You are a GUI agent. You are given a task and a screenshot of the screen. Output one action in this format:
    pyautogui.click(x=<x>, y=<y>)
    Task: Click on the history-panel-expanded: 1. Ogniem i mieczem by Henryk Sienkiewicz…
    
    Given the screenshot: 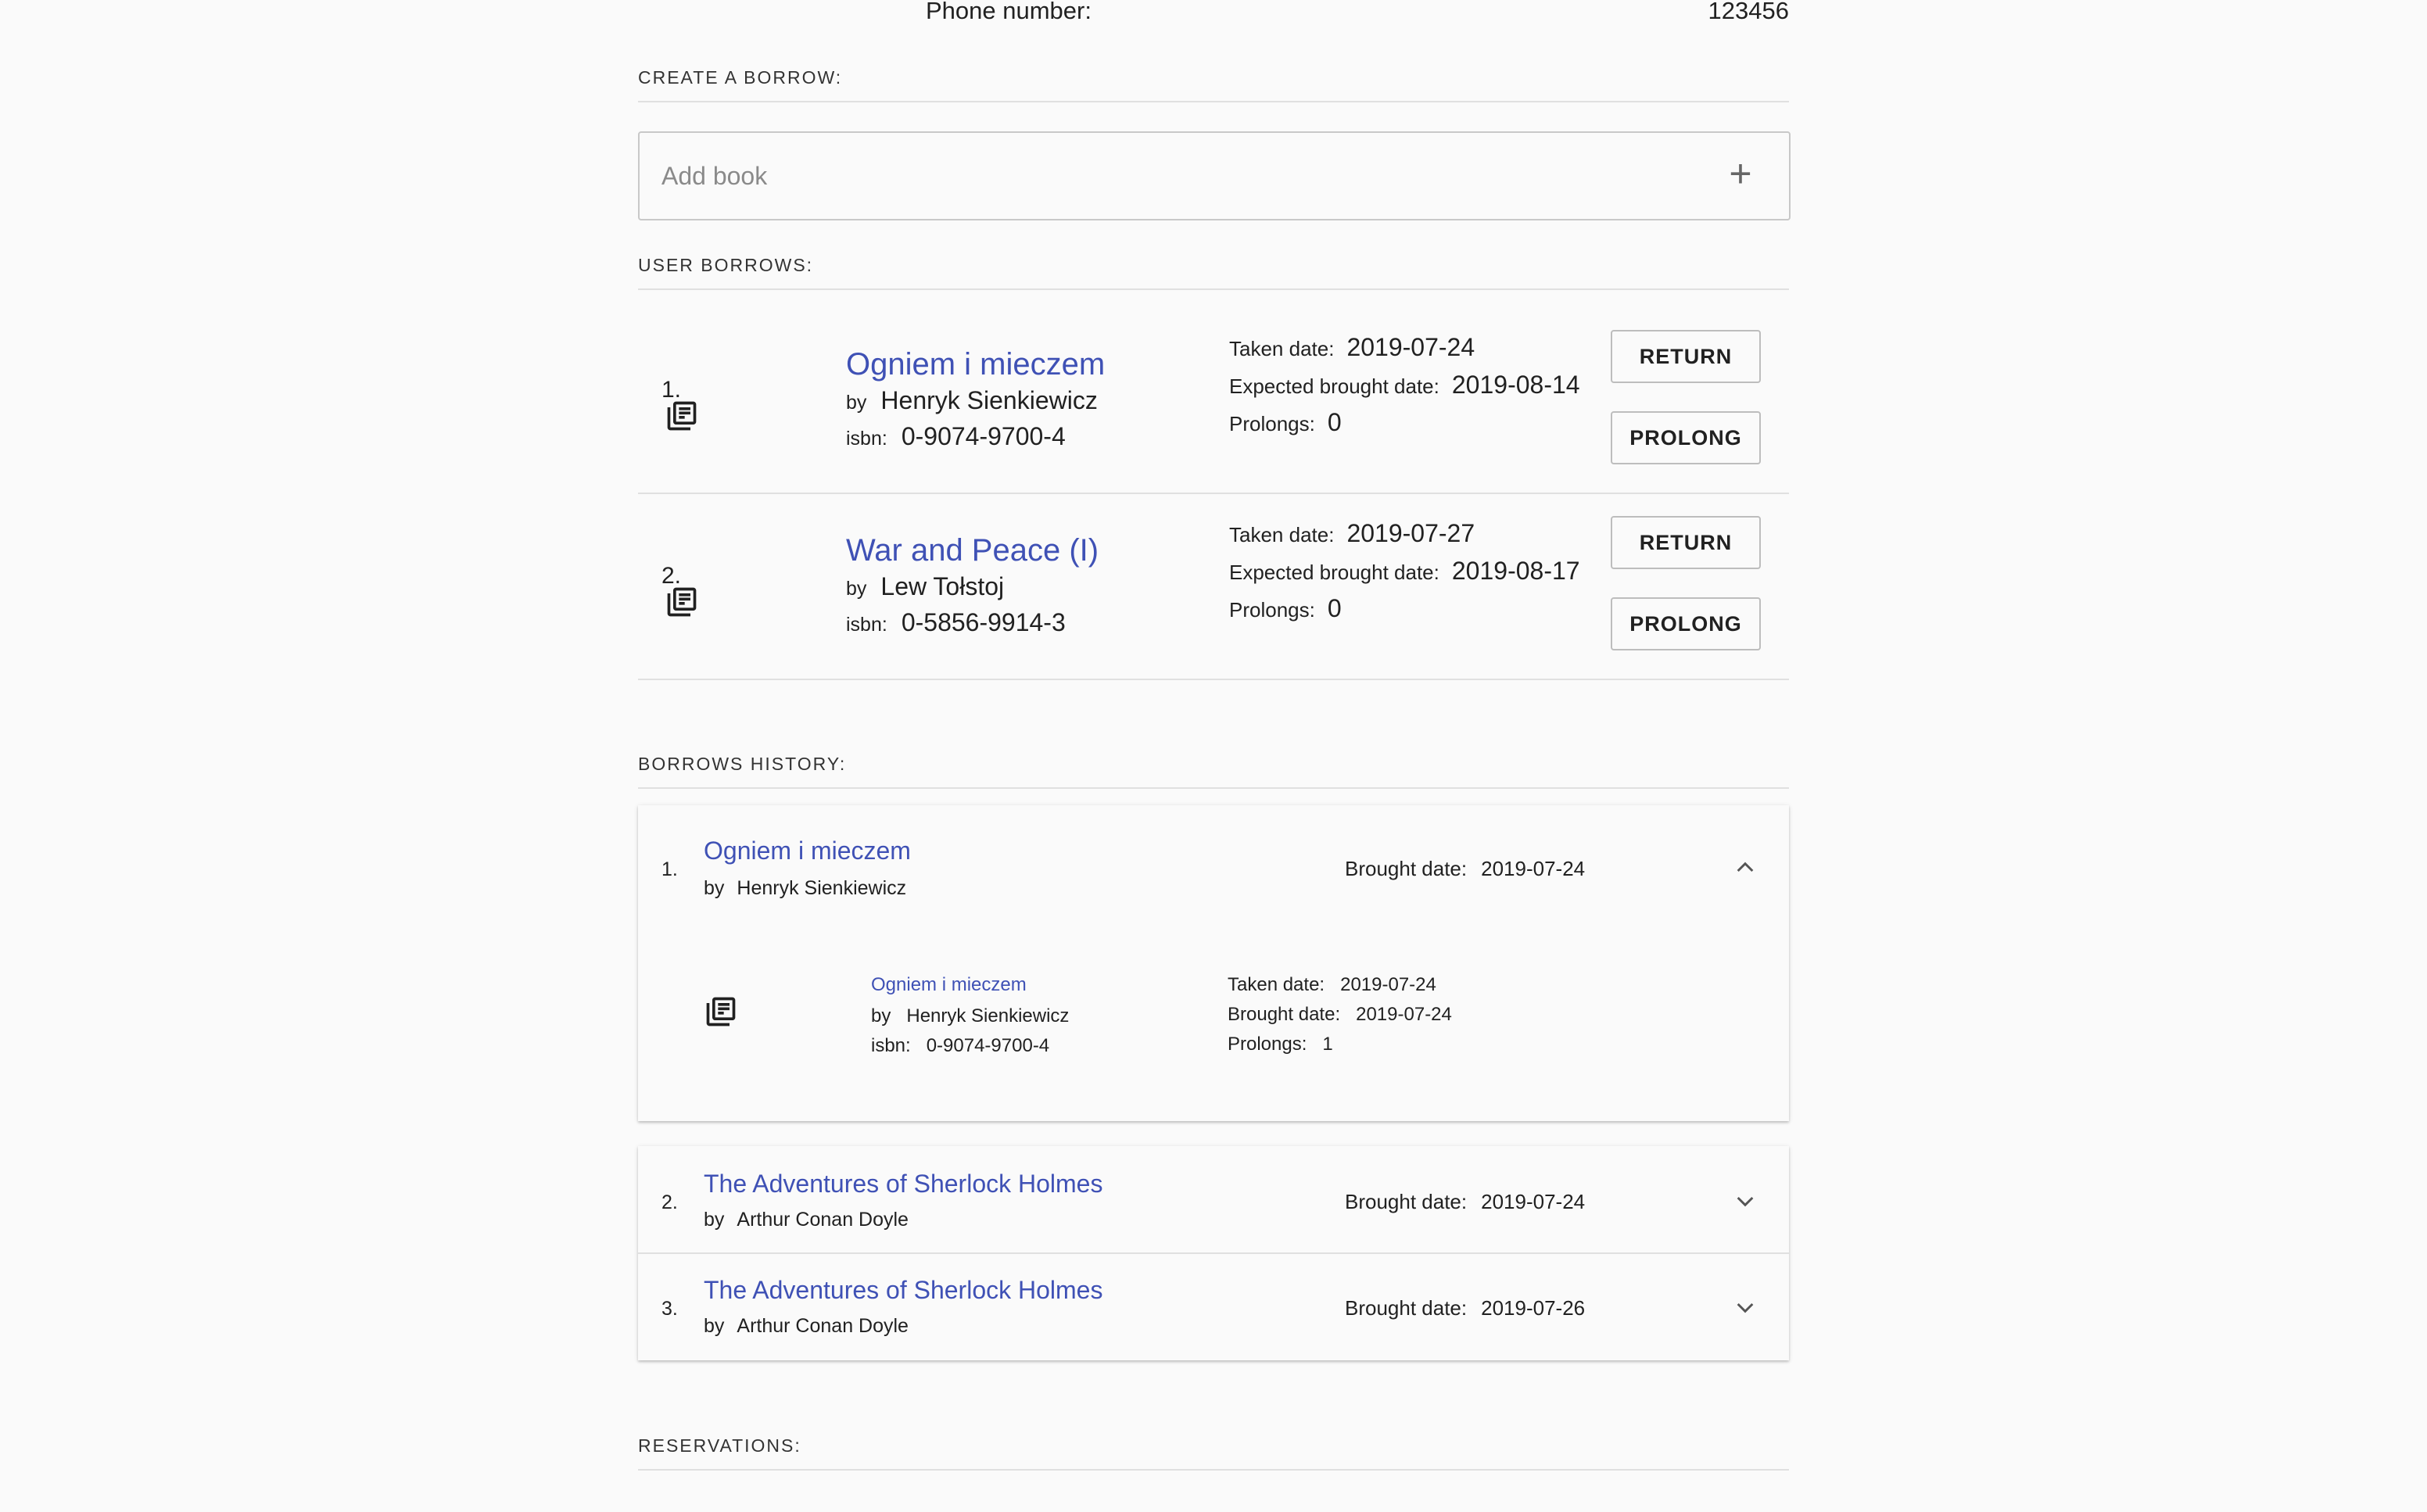 What is the action you would take?
    pyautogui.click(x=1213, y=963)
    